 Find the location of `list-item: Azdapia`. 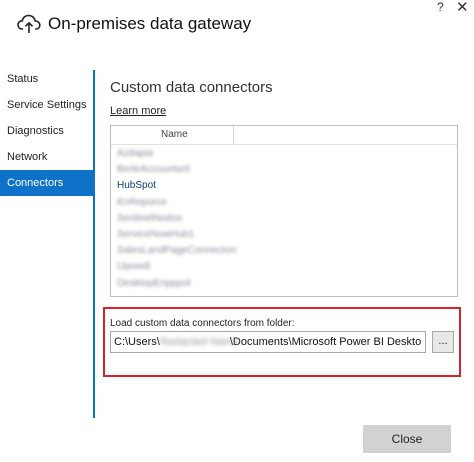

list-item: Azdapia is located at coordinates (284, 154).